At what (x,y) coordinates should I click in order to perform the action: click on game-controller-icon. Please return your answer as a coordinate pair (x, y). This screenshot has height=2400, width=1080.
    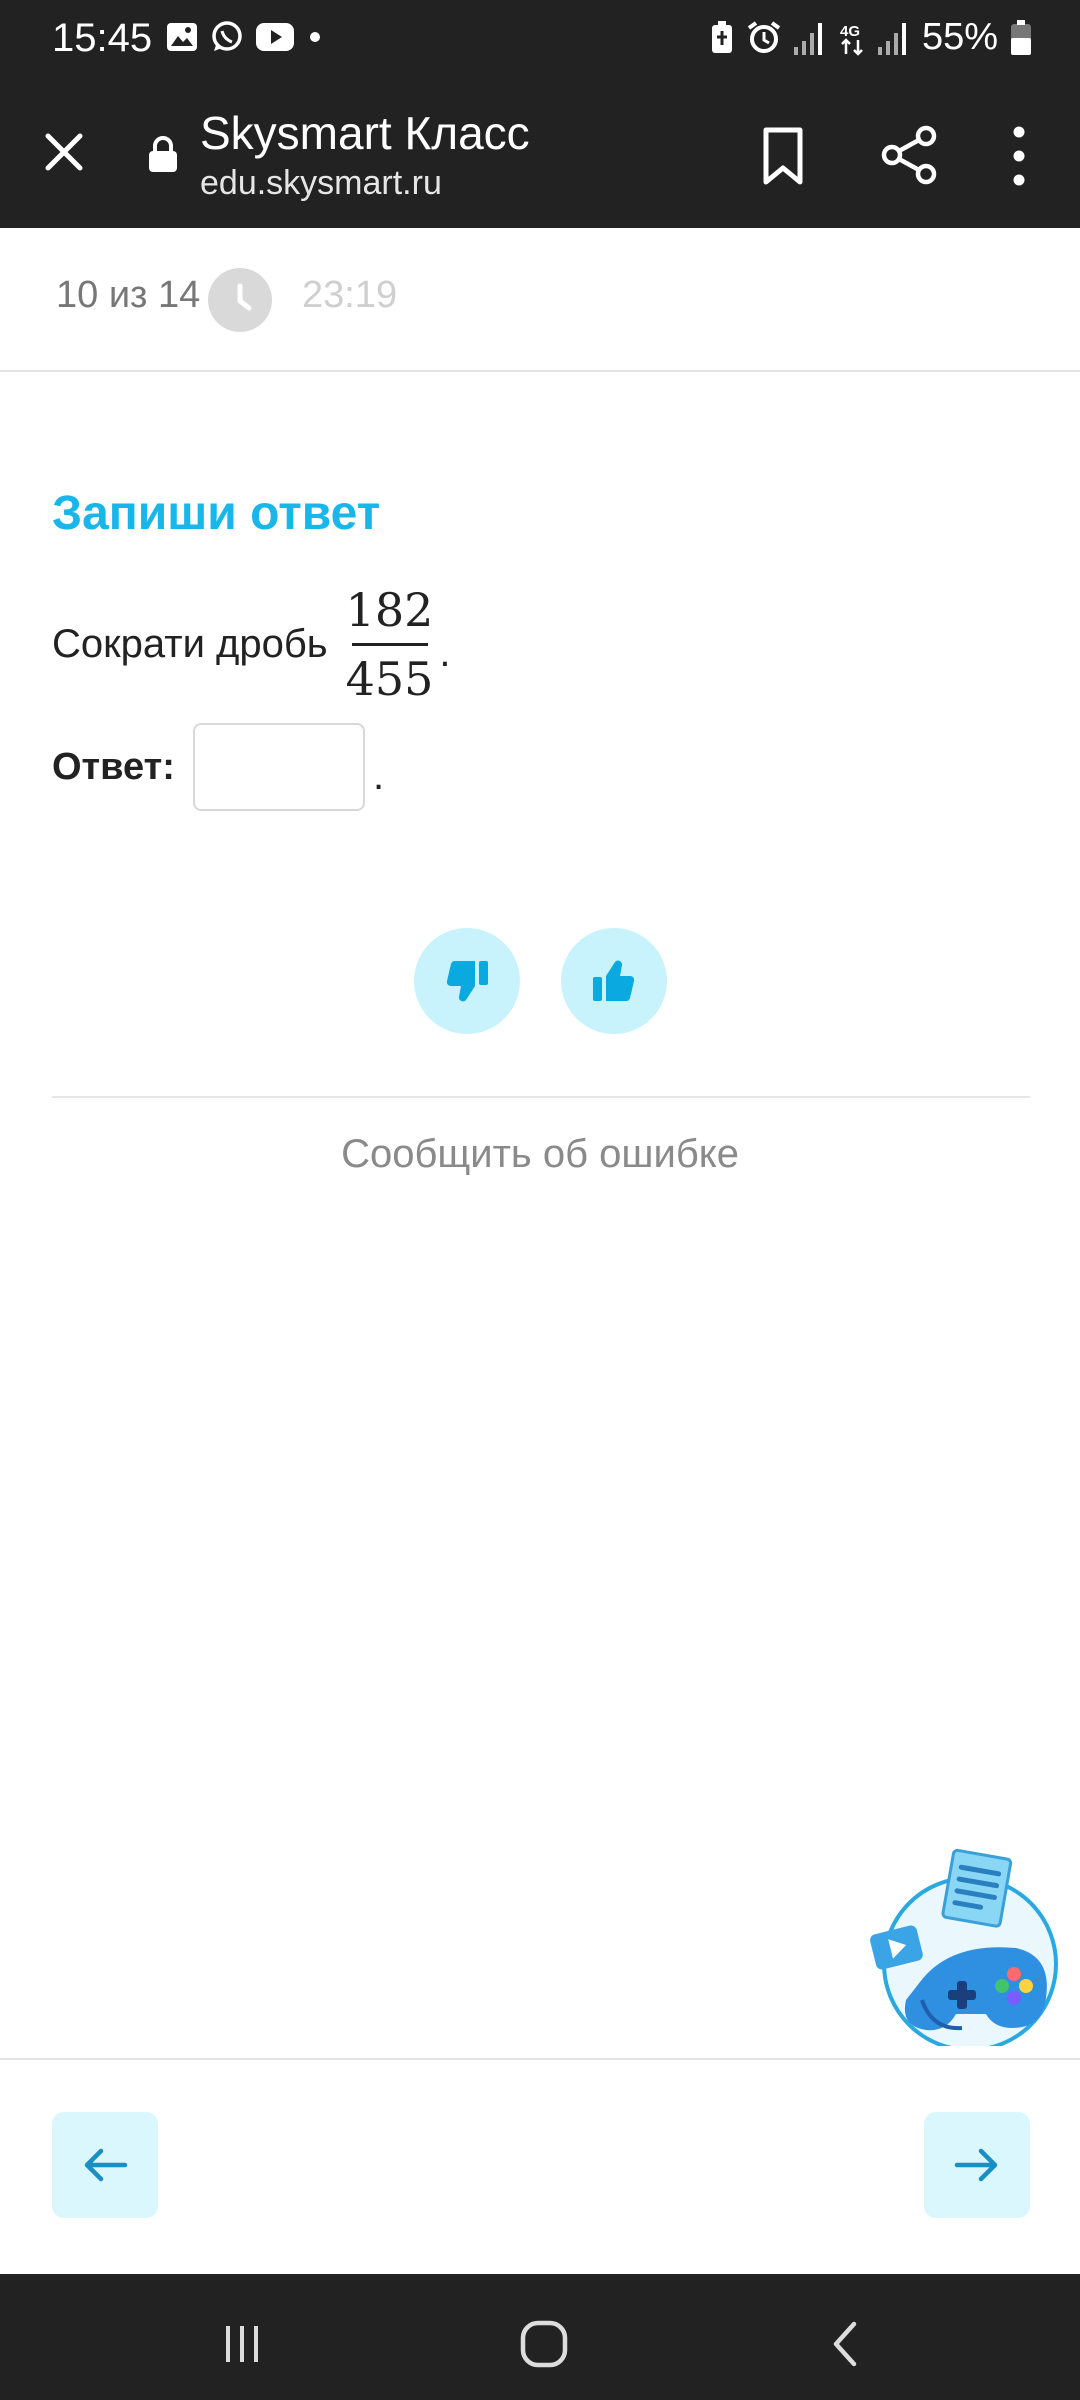
    Looking at the image, I should click on (964, 1950).